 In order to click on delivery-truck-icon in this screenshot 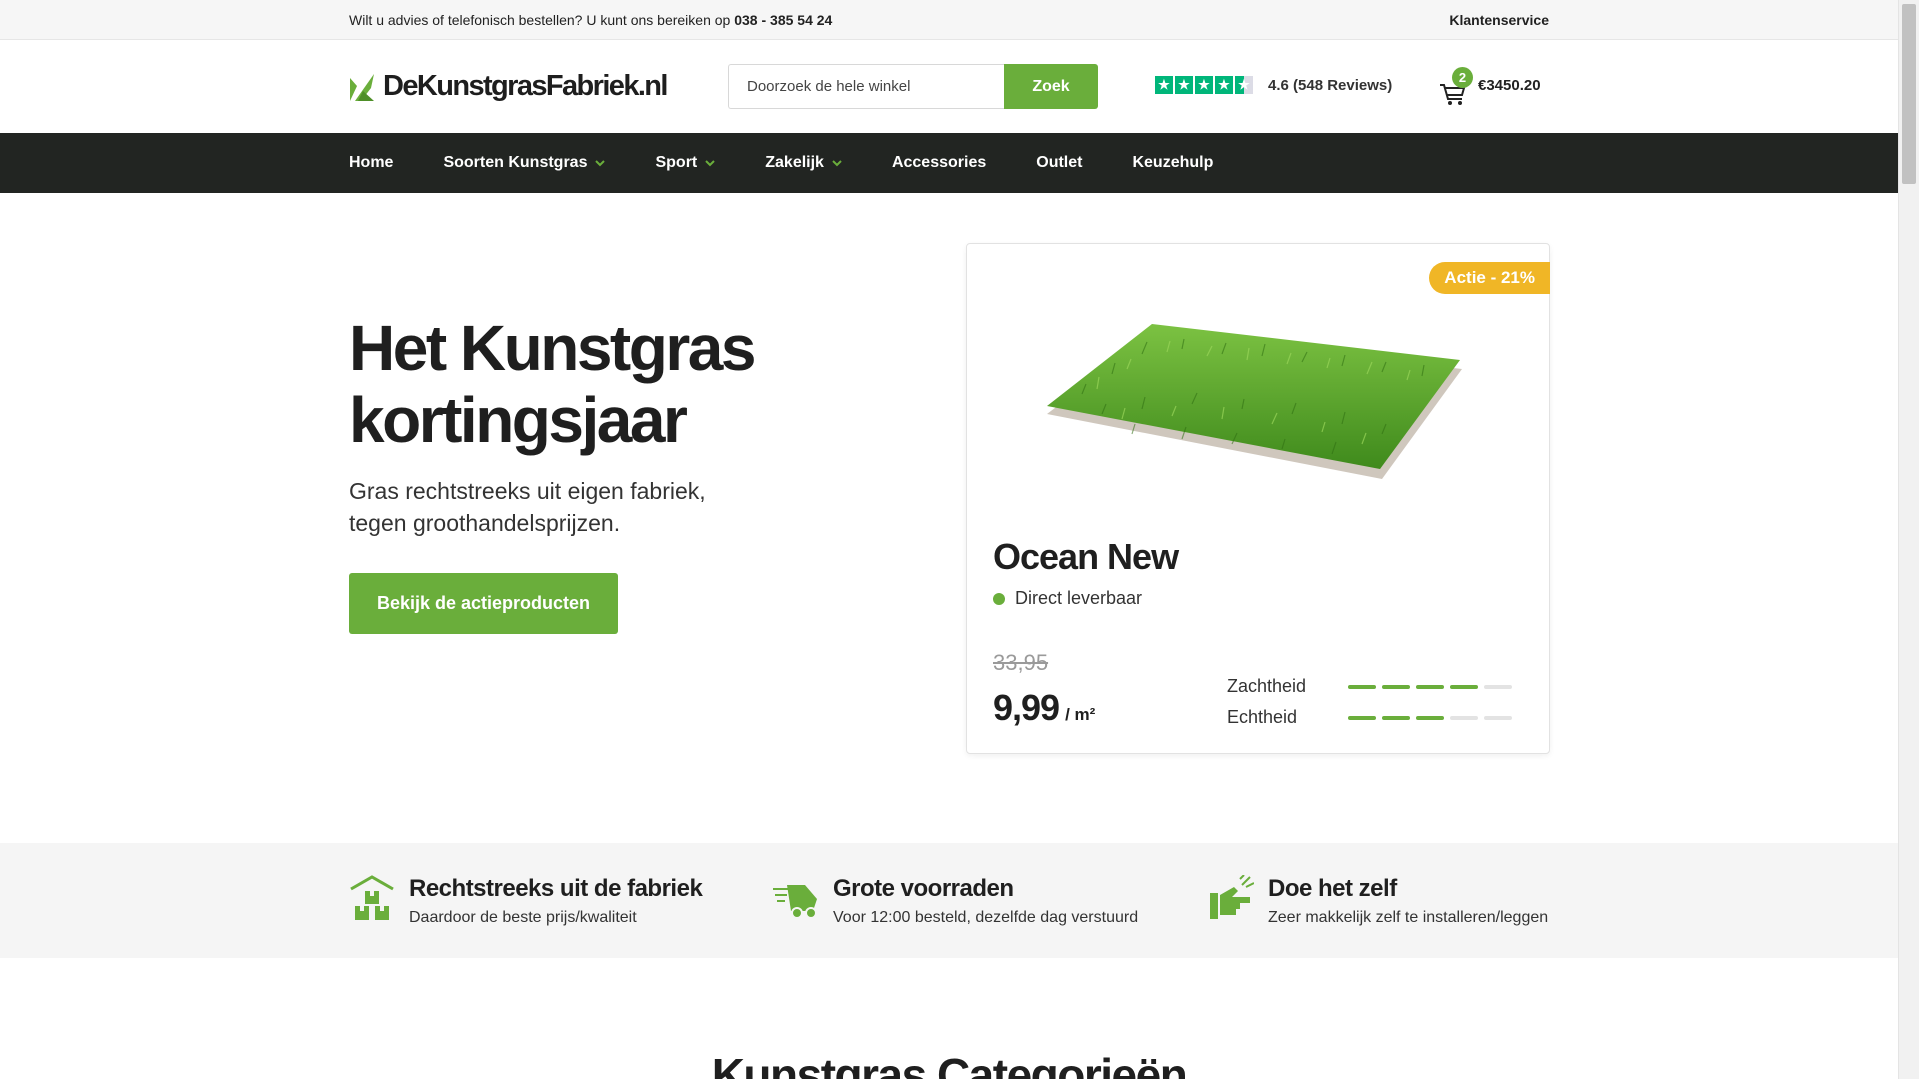, I will do `click(795, 902)`.